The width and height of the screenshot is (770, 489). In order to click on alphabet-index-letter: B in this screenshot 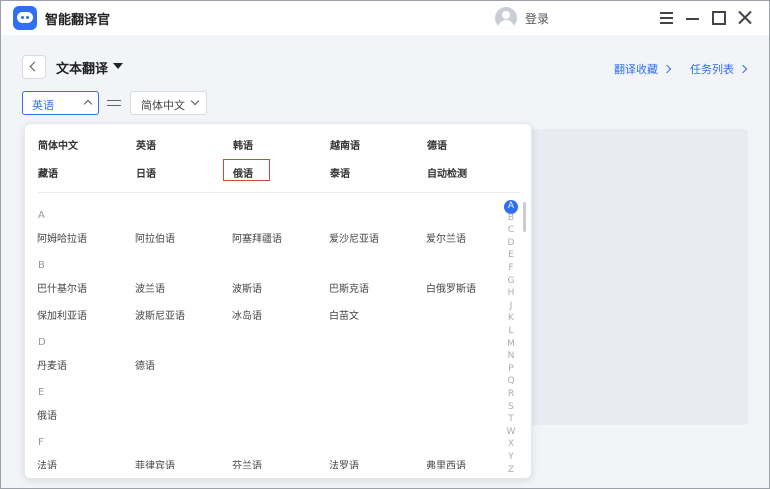, I will do `click(511, 218)`.